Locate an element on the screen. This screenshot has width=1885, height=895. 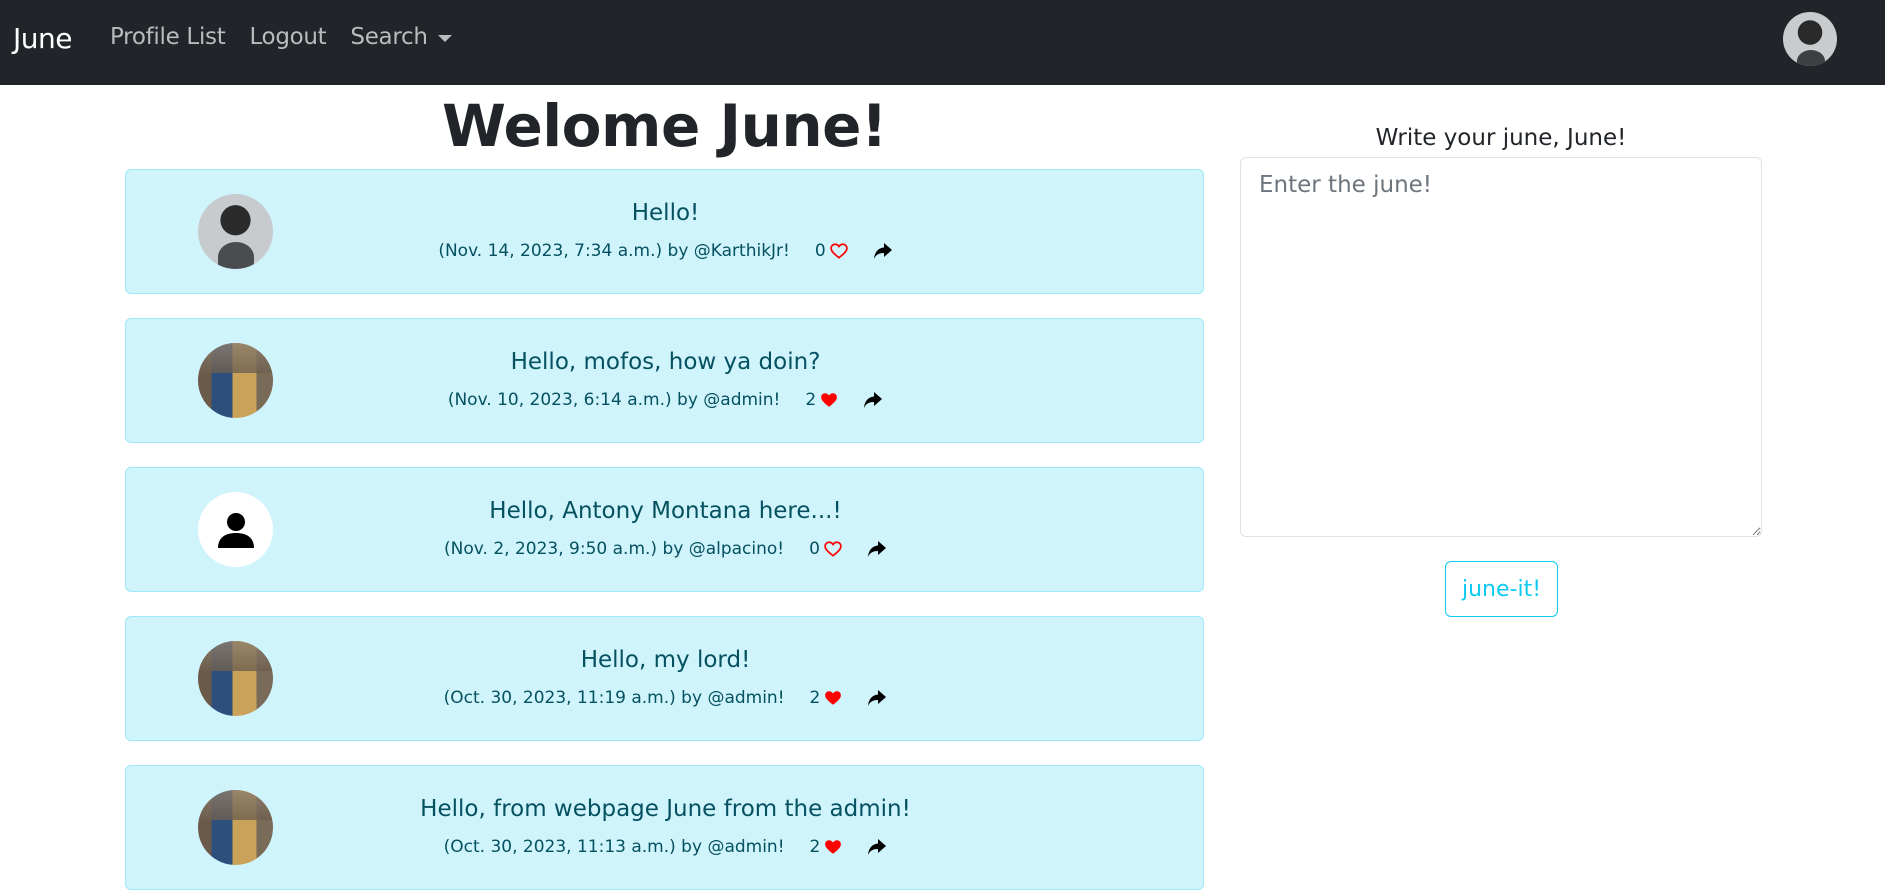
brand-link: June is located at coordinates (42, 38).